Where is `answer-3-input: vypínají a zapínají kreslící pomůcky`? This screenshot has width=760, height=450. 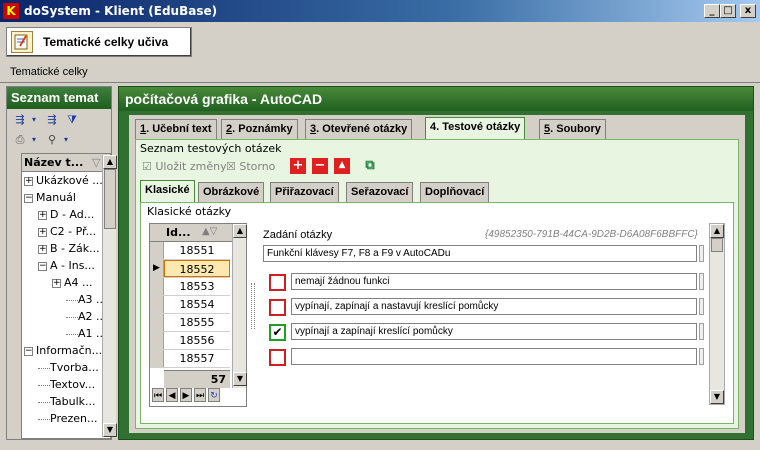 answer-3-input: vypínají a zapínají kreslící pomůcky is located at coordinates (494, 331).